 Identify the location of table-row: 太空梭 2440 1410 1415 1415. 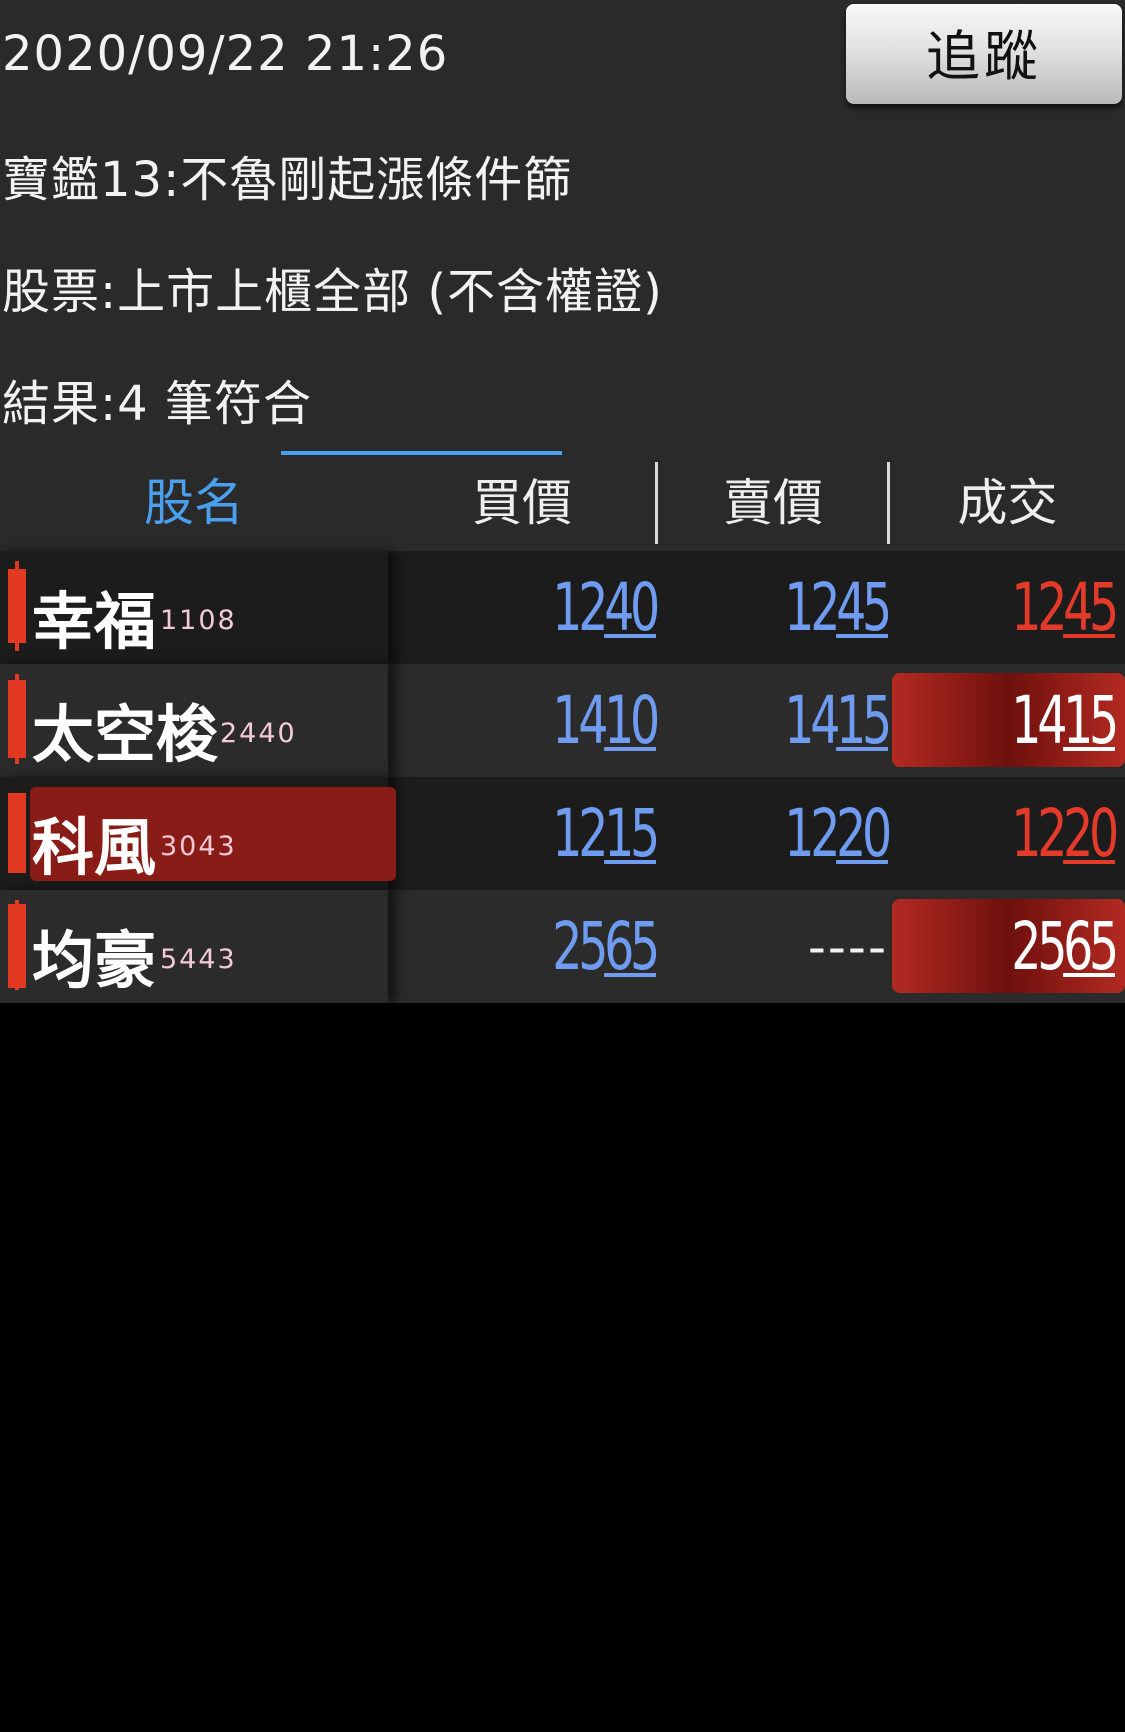
(562, 720).